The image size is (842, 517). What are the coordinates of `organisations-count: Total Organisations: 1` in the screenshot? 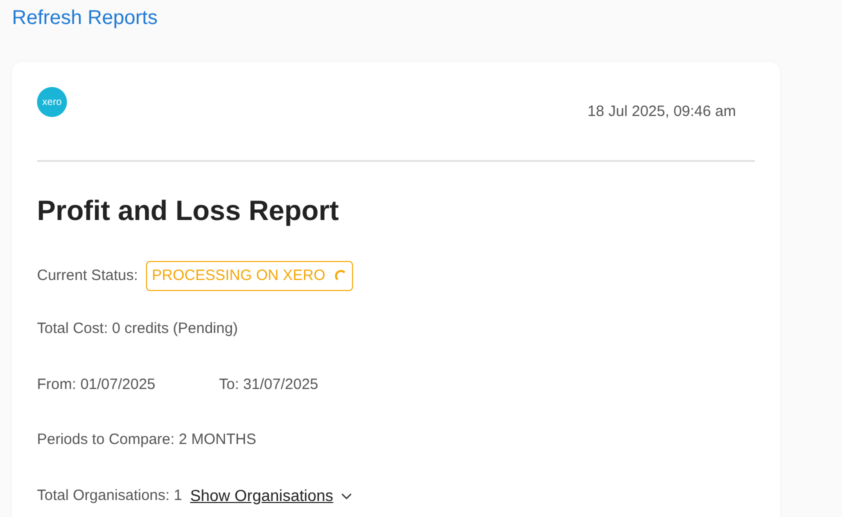 It's located at (109, 496).